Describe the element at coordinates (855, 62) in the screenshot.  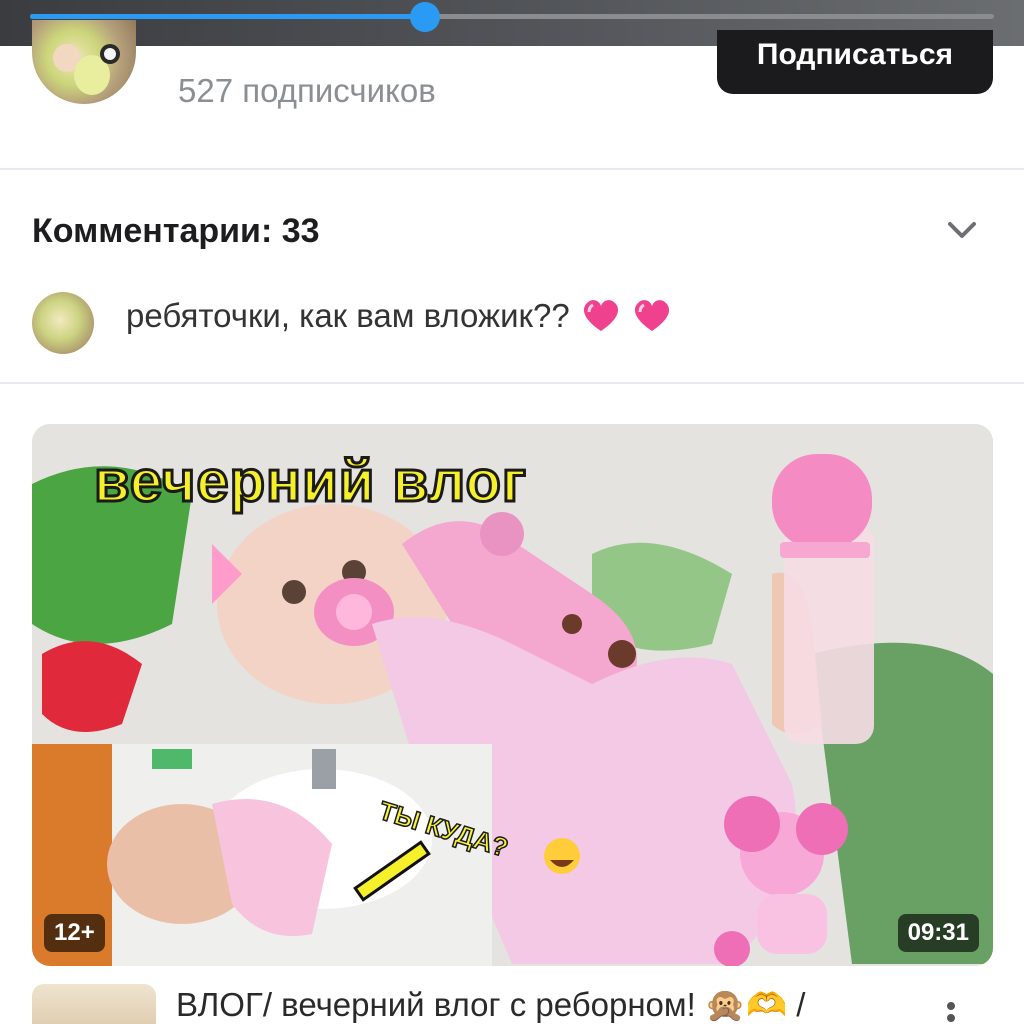
I see `subscribe-button: Подписаться` at that location.